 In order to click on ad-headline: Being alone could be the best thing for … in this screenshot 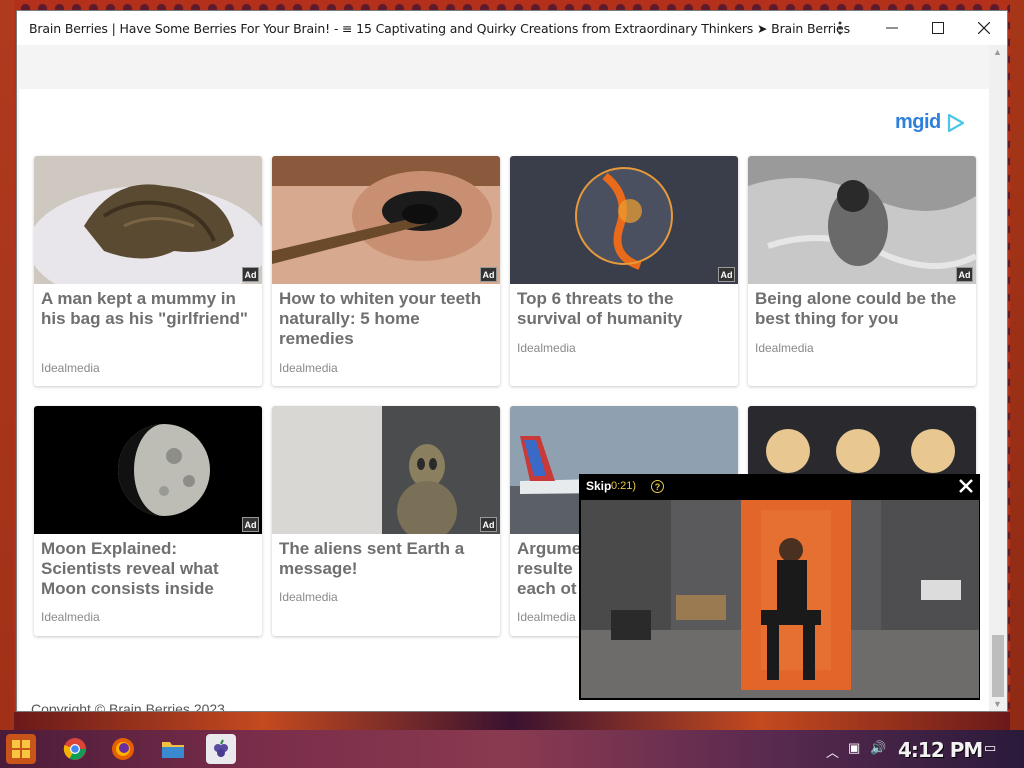, I will do `click(863, 309)`.